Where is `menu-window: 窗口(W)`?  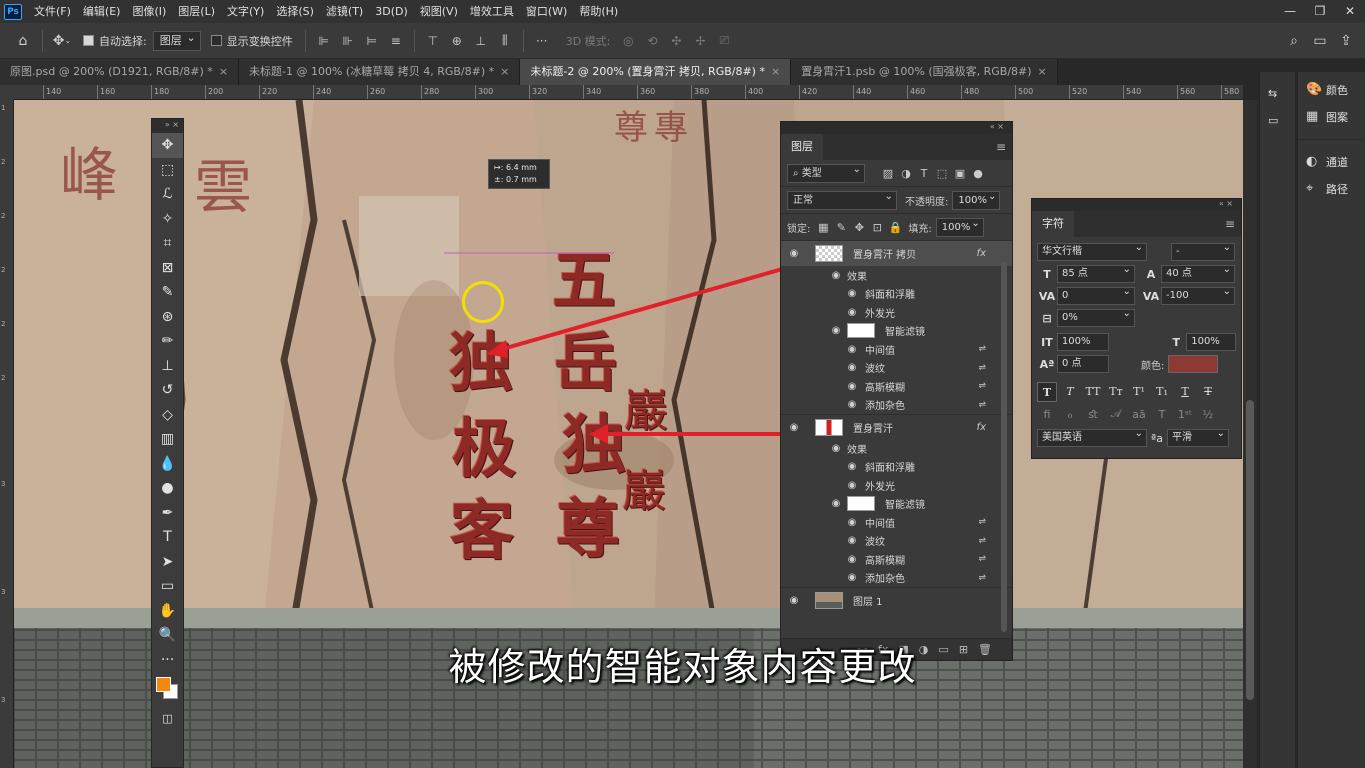 menu-window: 窗口(W) is located at coordinates (546, 11).